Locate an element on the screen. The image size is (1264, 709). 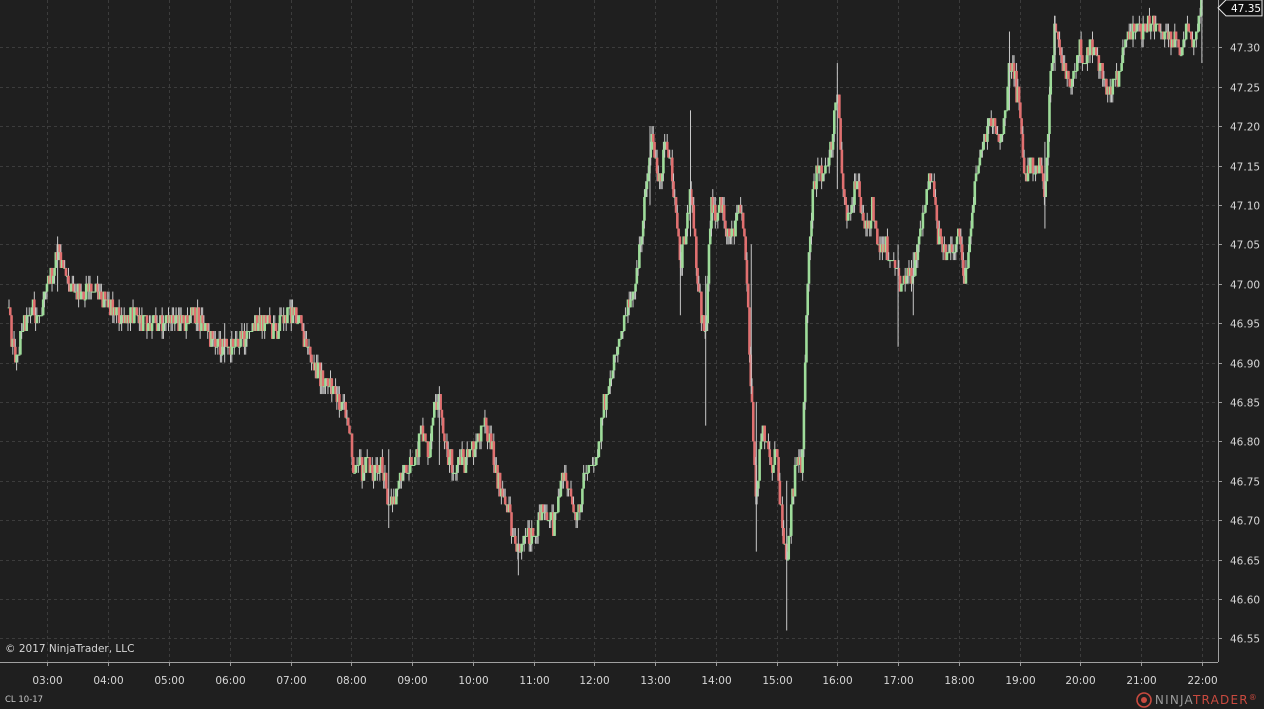
x-tick-label: 22:00 is located at coordinates (1202, 681).